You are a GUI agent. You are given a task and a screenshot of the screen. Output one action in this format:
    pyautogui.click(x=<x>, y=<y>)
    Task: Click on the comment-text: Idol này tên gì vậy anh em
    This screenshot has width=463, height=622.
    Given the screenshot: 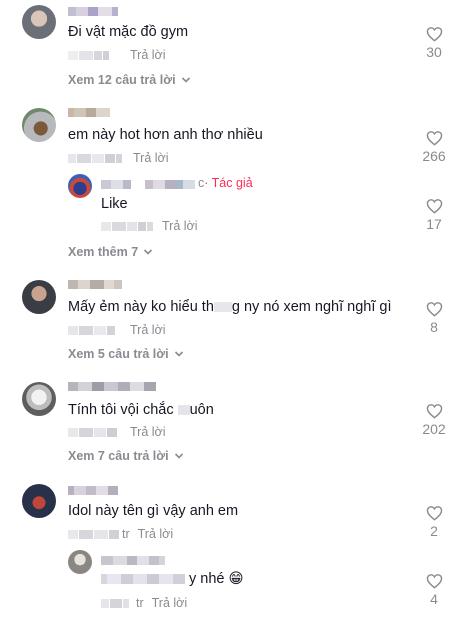 What is the action you would take?
    pyautogui.click(x=153, y=511)
    